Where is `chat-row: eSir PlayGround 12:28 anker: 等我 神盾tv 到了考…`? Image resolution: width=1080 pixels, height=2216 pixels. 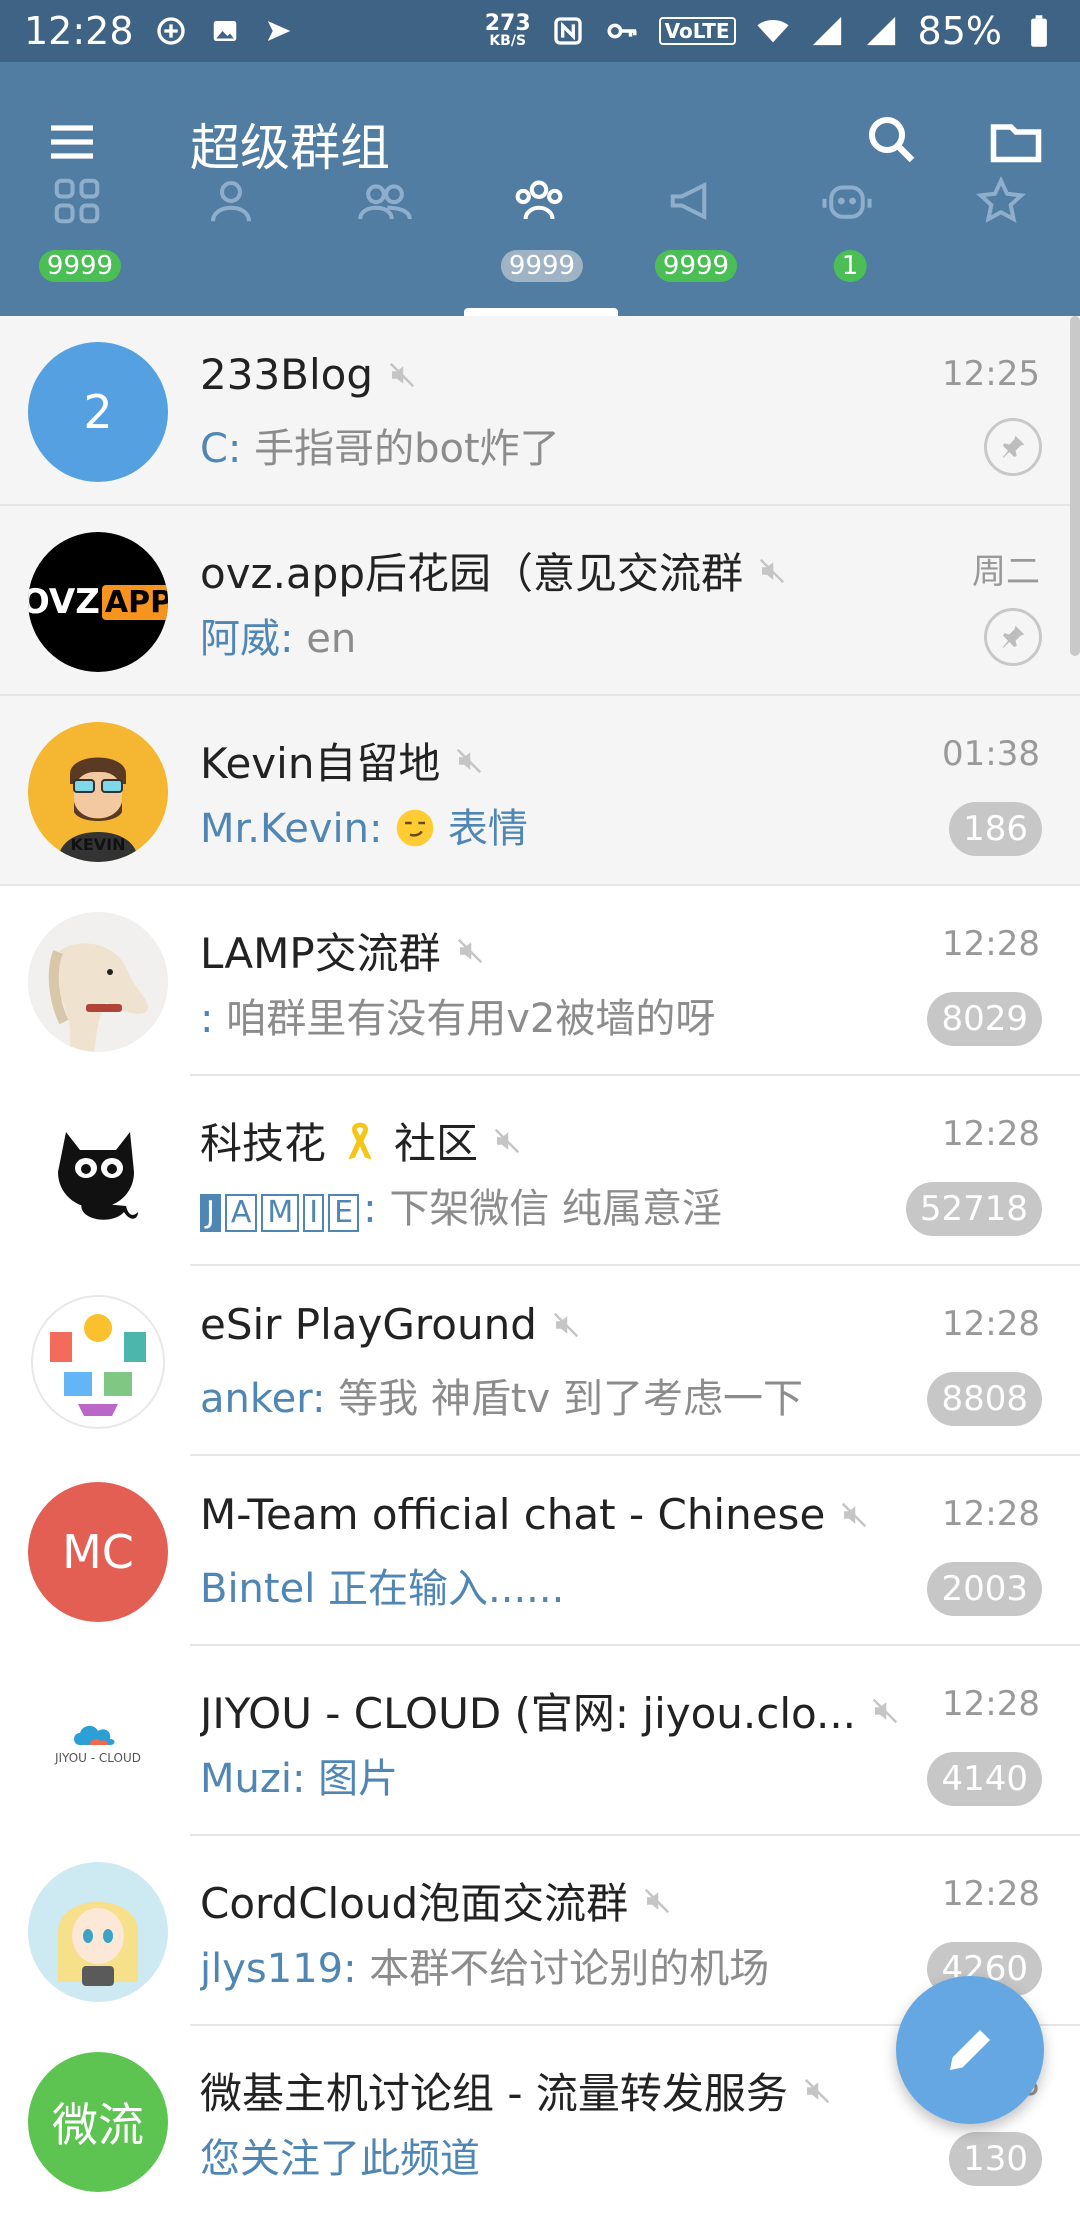
chat-row: eSir PlayGround 12:28 anker: 等我 神盾tv 到了考… is located at coordinates (540, 1361).